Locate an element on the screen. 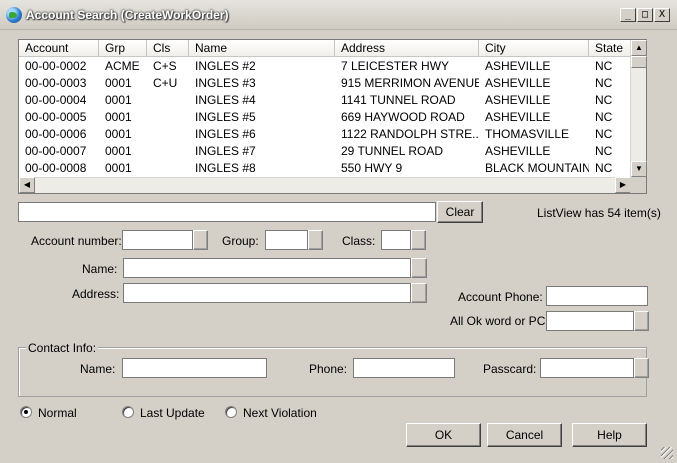 The image size is (677, 463). group-field is located at coordinates (286, 240).